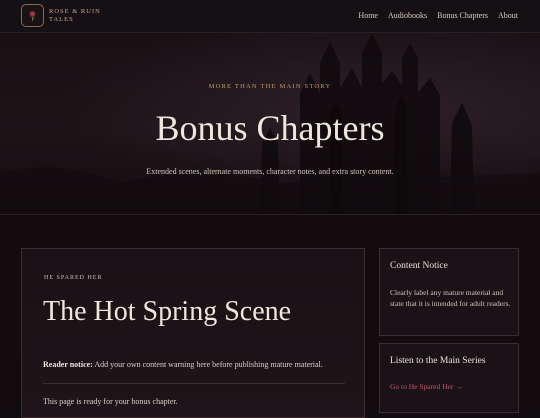  I want to click on page-title: Bonus Chapters, so click(270, 128).